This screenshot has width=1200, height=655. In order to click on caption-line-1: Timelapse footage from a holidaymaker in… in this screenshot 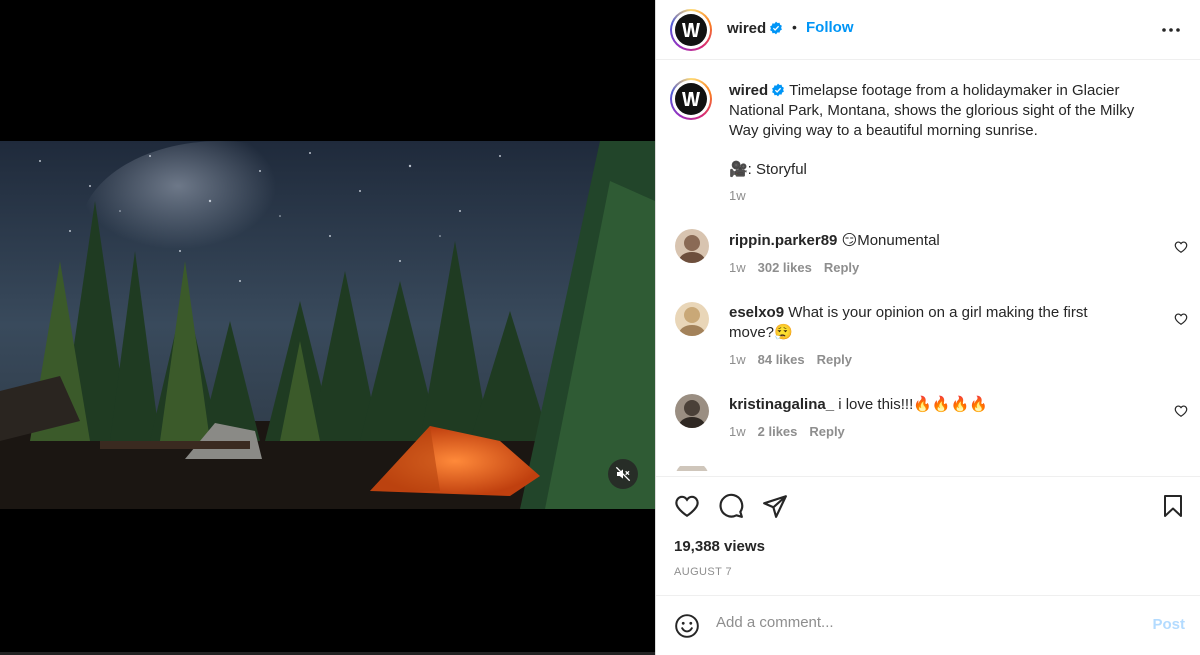, I will do `click(954, 90)`.